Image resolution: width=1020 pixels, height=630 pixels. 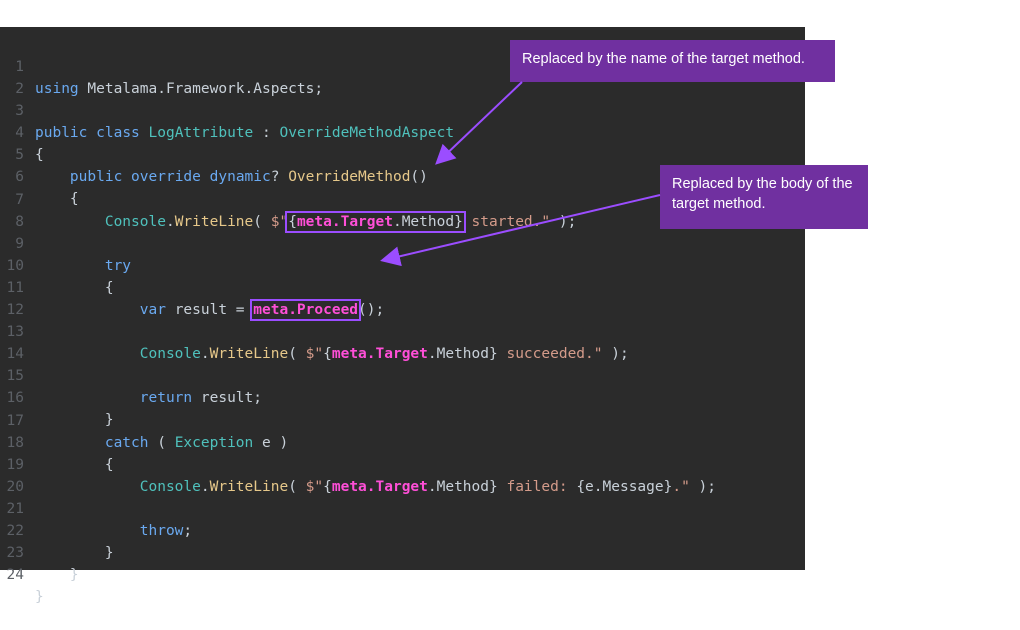 What do you see at coordinates (402, 396) in the screenshot?
I see `code-line-16: 16 }` at bounding box center [402, 396].